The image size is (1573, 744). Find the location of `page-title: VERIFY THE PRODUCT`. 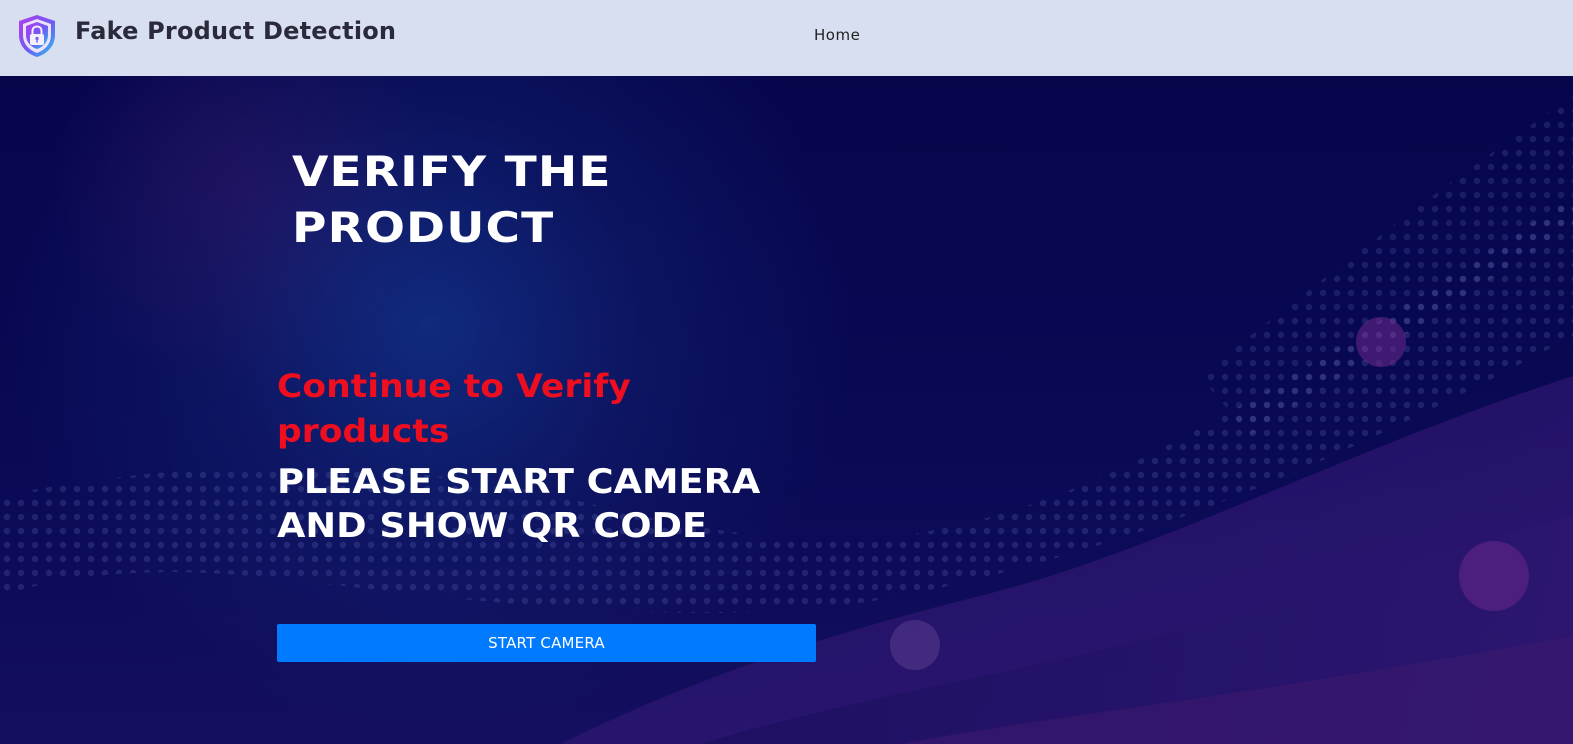

page-title: VERIFY THE PRODUCT is located at coordinates (452, 199).